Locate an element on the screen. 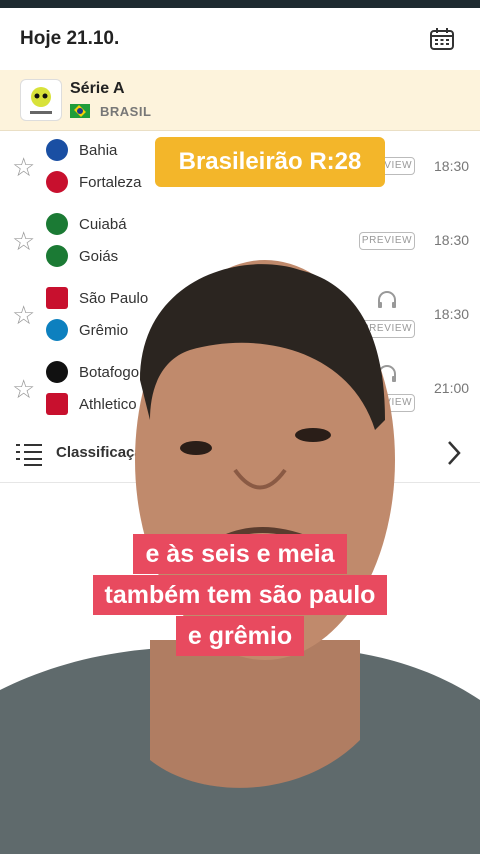  round-banner: Brasileirão R:28 is located at coordinates (270, 162).